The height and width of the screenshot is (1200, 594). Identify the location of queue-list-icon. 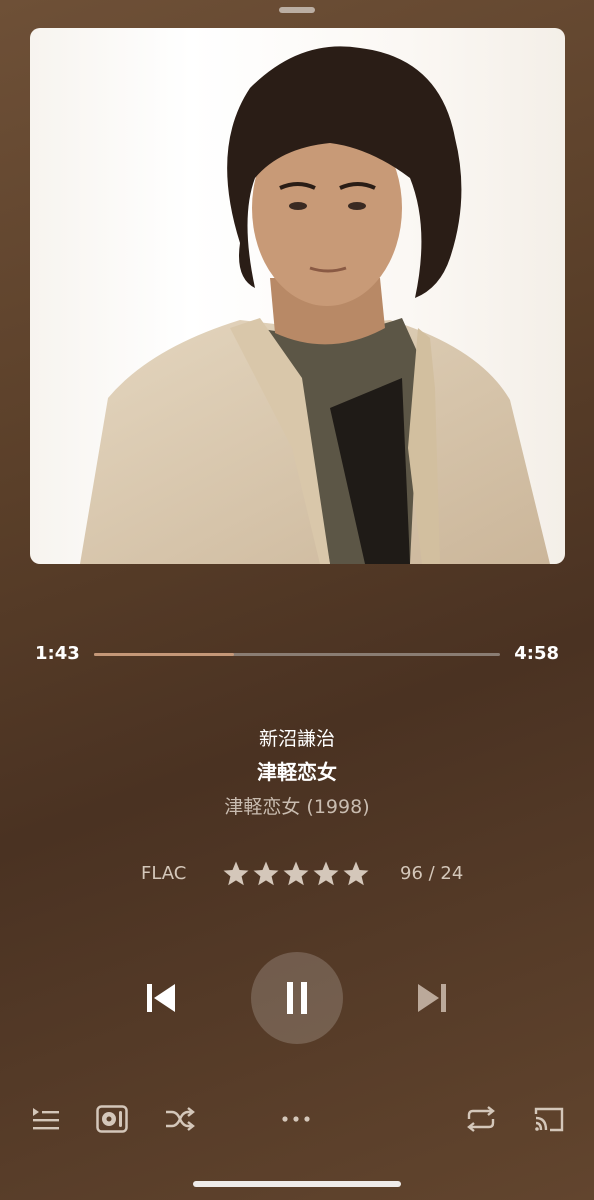
(46, 1119).